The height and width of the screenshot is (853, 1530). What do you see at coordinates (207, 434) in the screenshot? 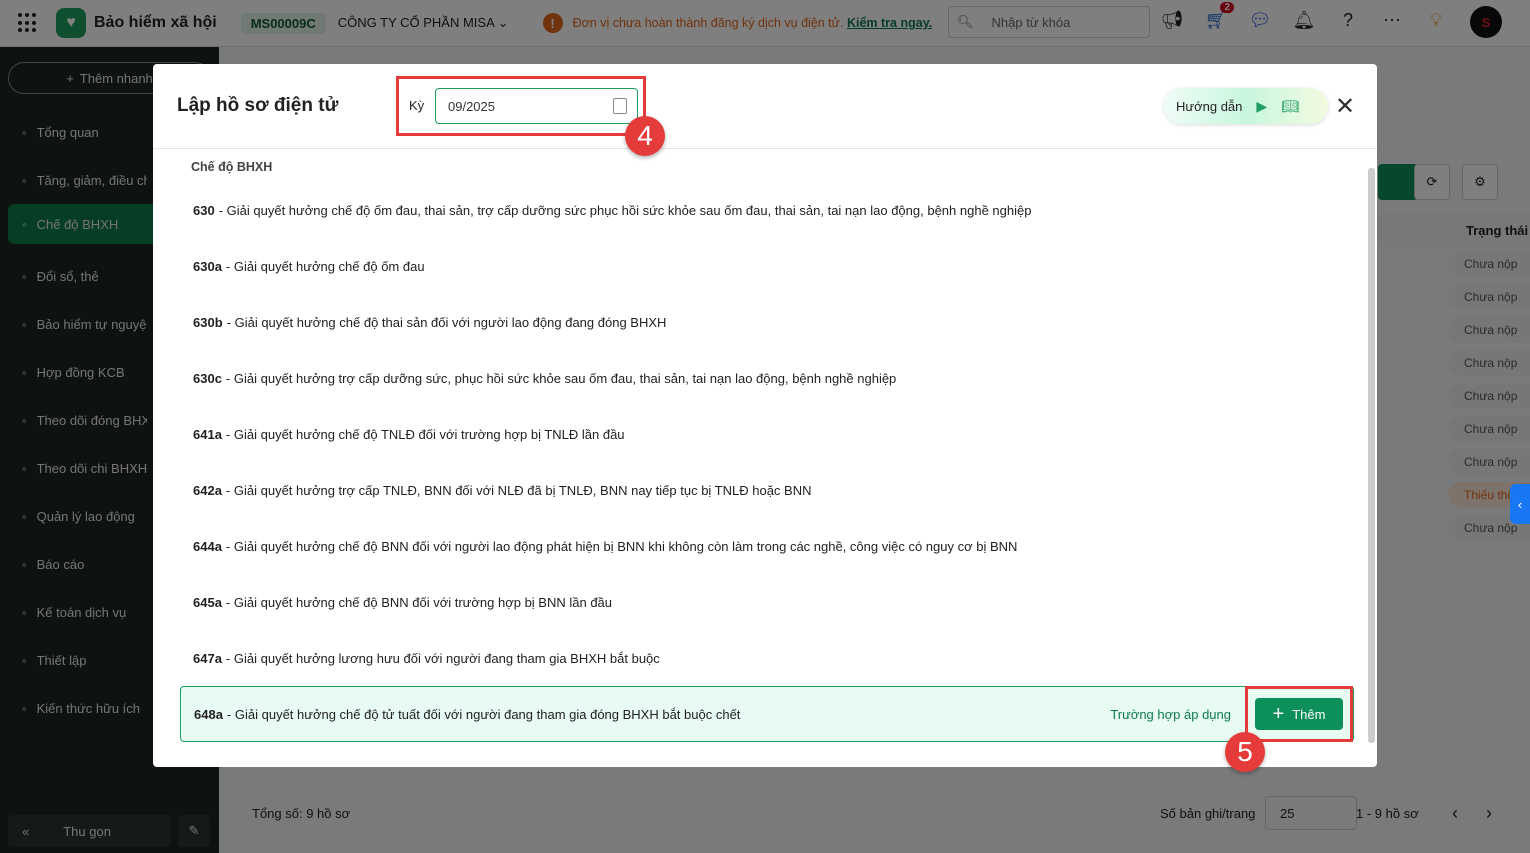
I see `item-code: 641a` at bounding box center [207, 434].